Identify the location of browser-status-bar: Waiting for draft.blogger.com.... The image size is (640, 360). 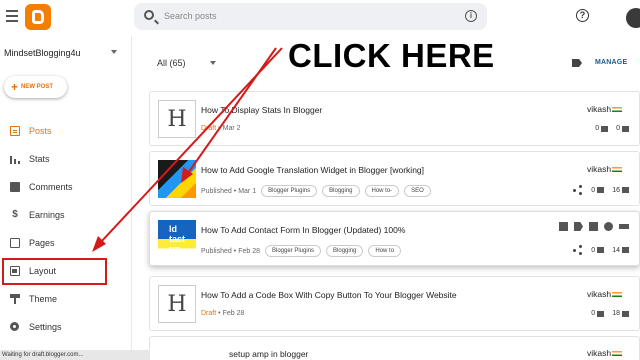
(75, 355).